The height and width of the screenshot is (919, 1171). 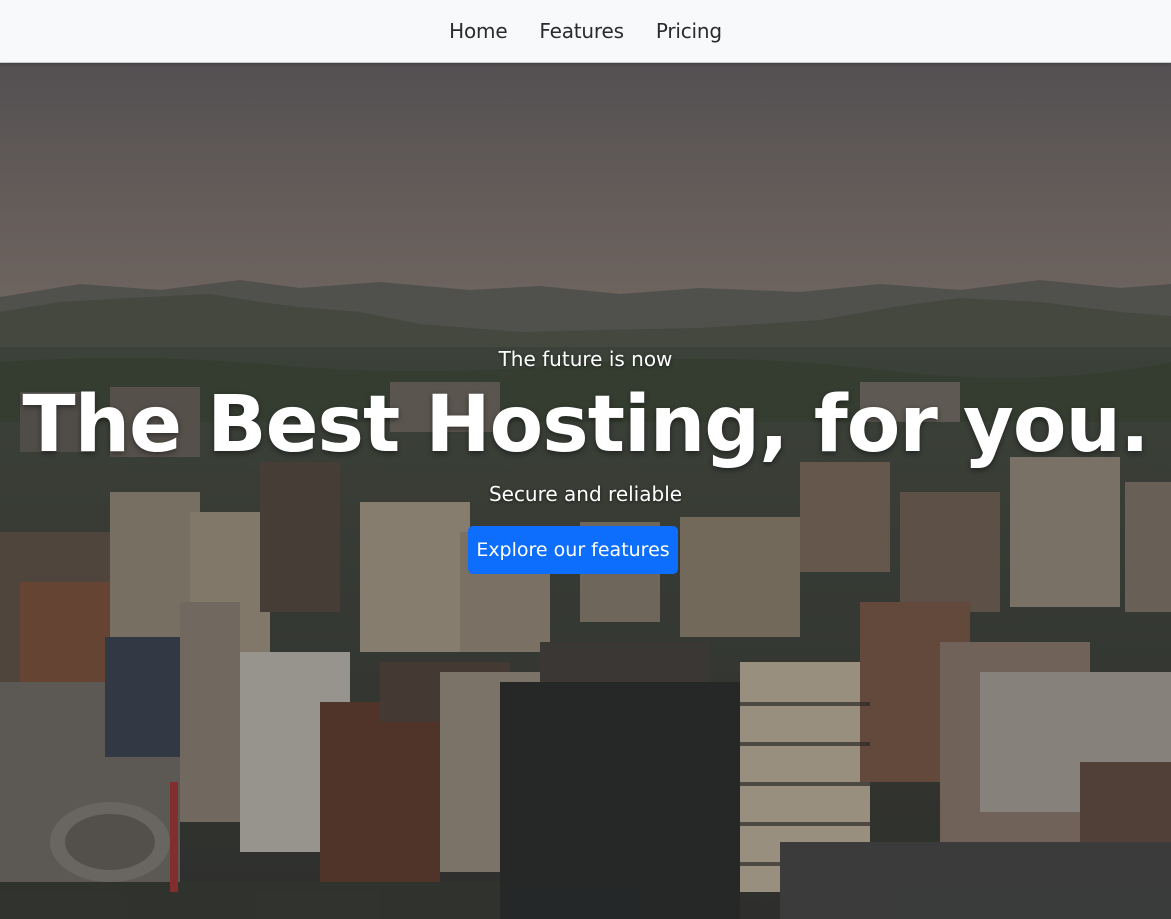 I want to click on nav-link-home: Home, so click(x=478, y=31).